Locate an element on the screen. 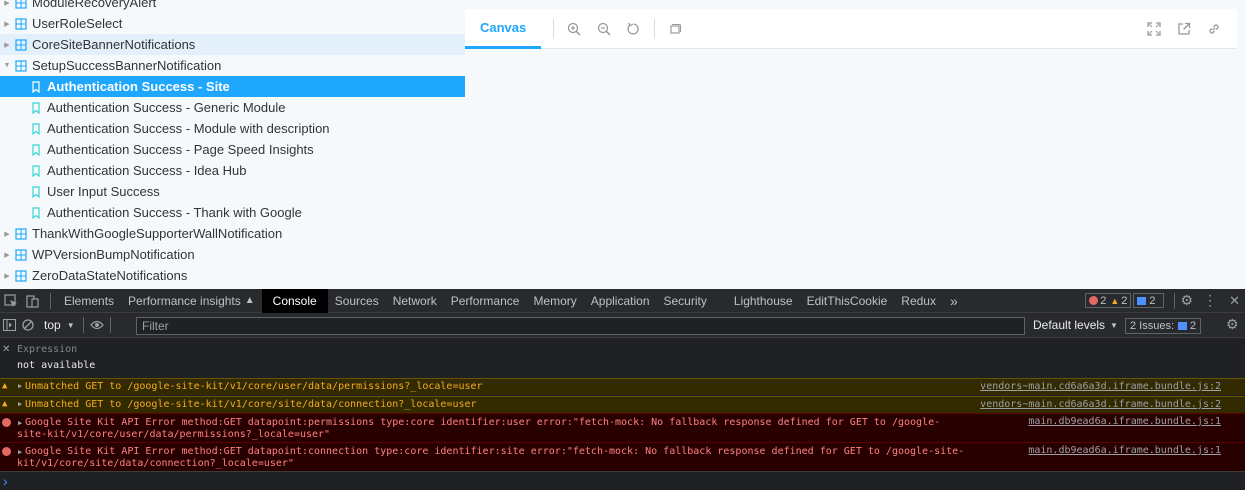 The image size is (1245, 490). expression-value: not available is located at coordinates (56, 365).